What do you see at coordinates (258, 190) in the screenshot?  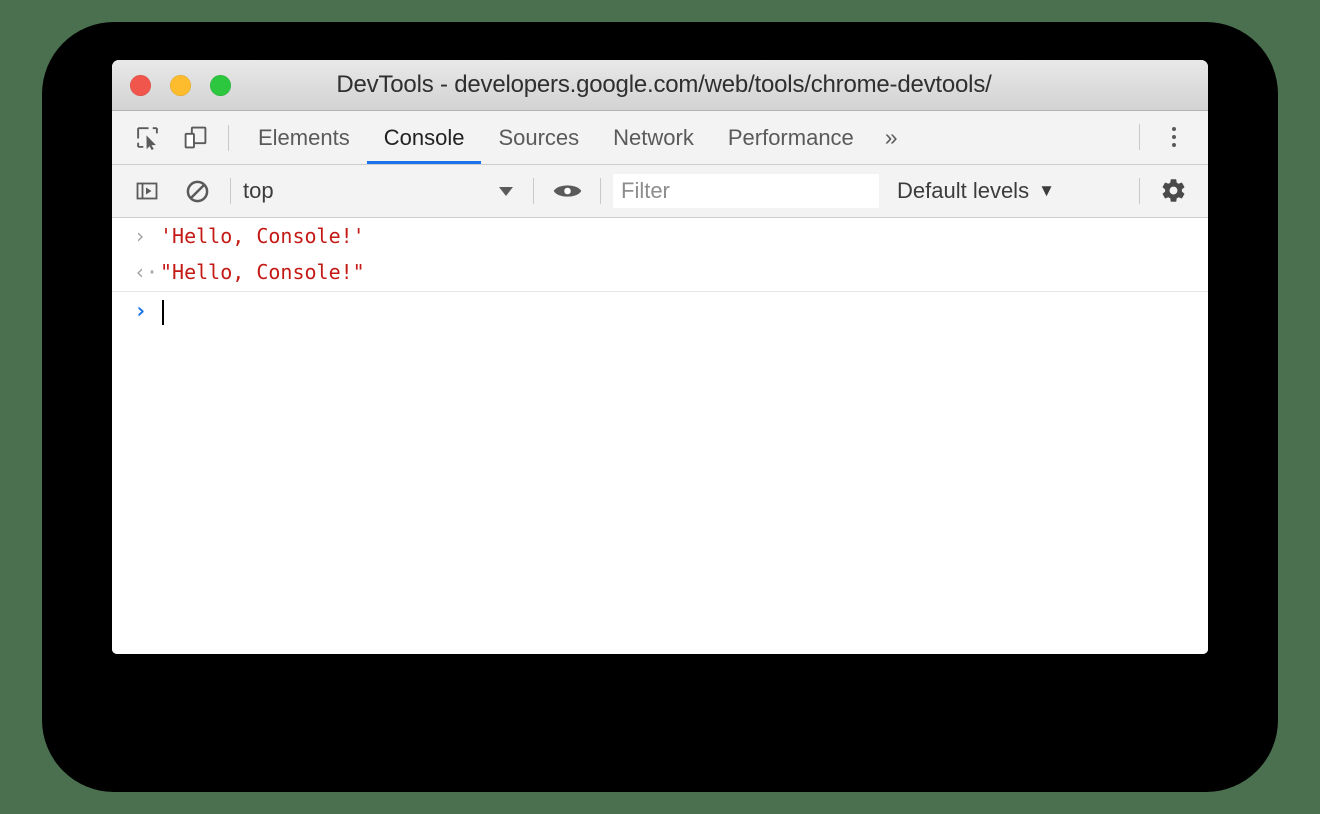 I see `execution-context-value: top` at bounding box center [258, 190].